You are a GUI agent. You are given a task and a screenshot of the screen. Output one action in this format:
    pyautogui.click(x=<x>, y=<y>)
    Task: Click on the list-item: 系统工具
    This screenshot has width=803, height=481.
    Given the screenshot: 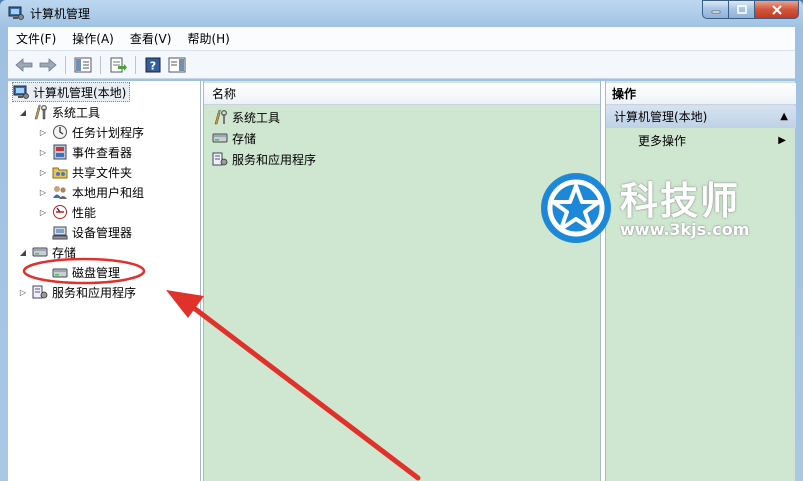 What is the action you would take?
    pyautogui.click(x=246, y=117)
    